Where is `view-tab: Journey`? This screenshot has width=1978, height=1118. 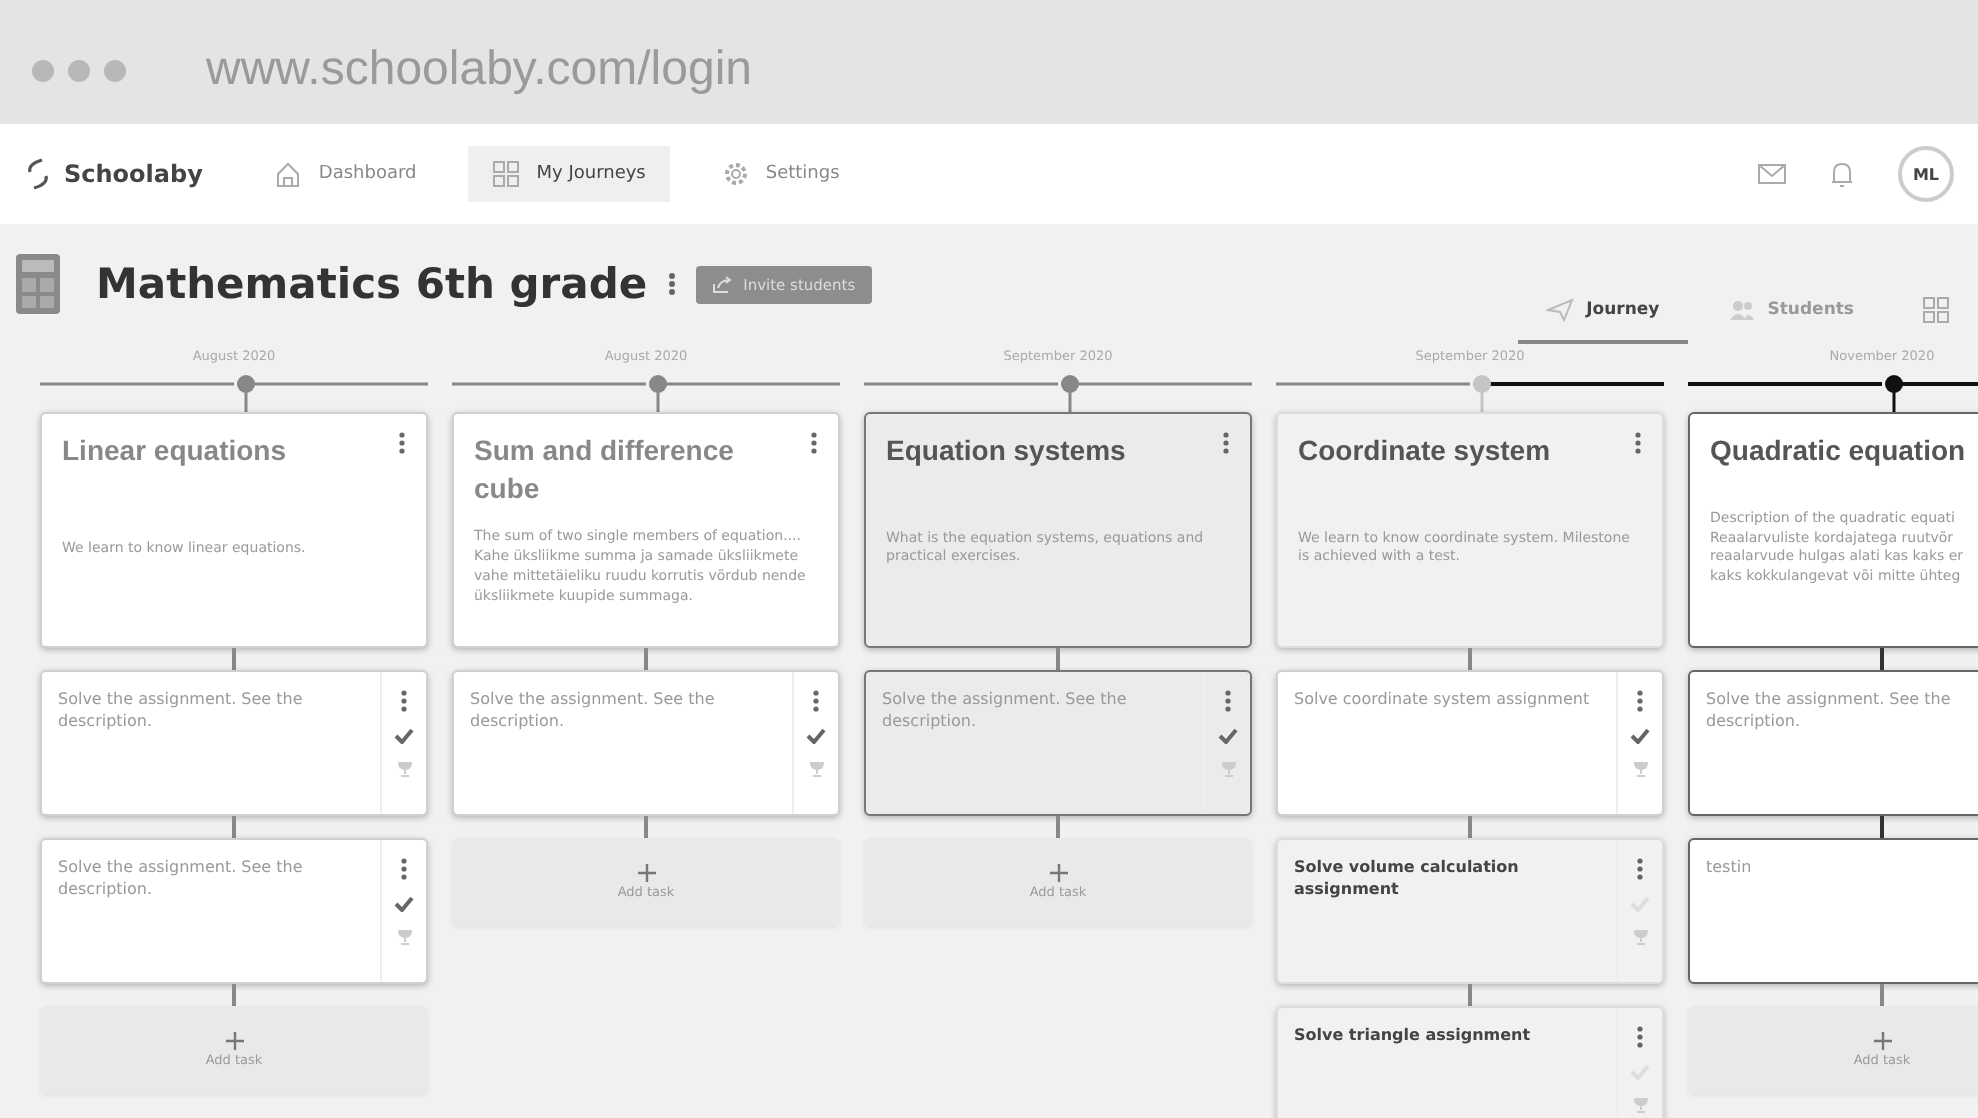 view-tab: Journey is located at coordinates (1603, 312).